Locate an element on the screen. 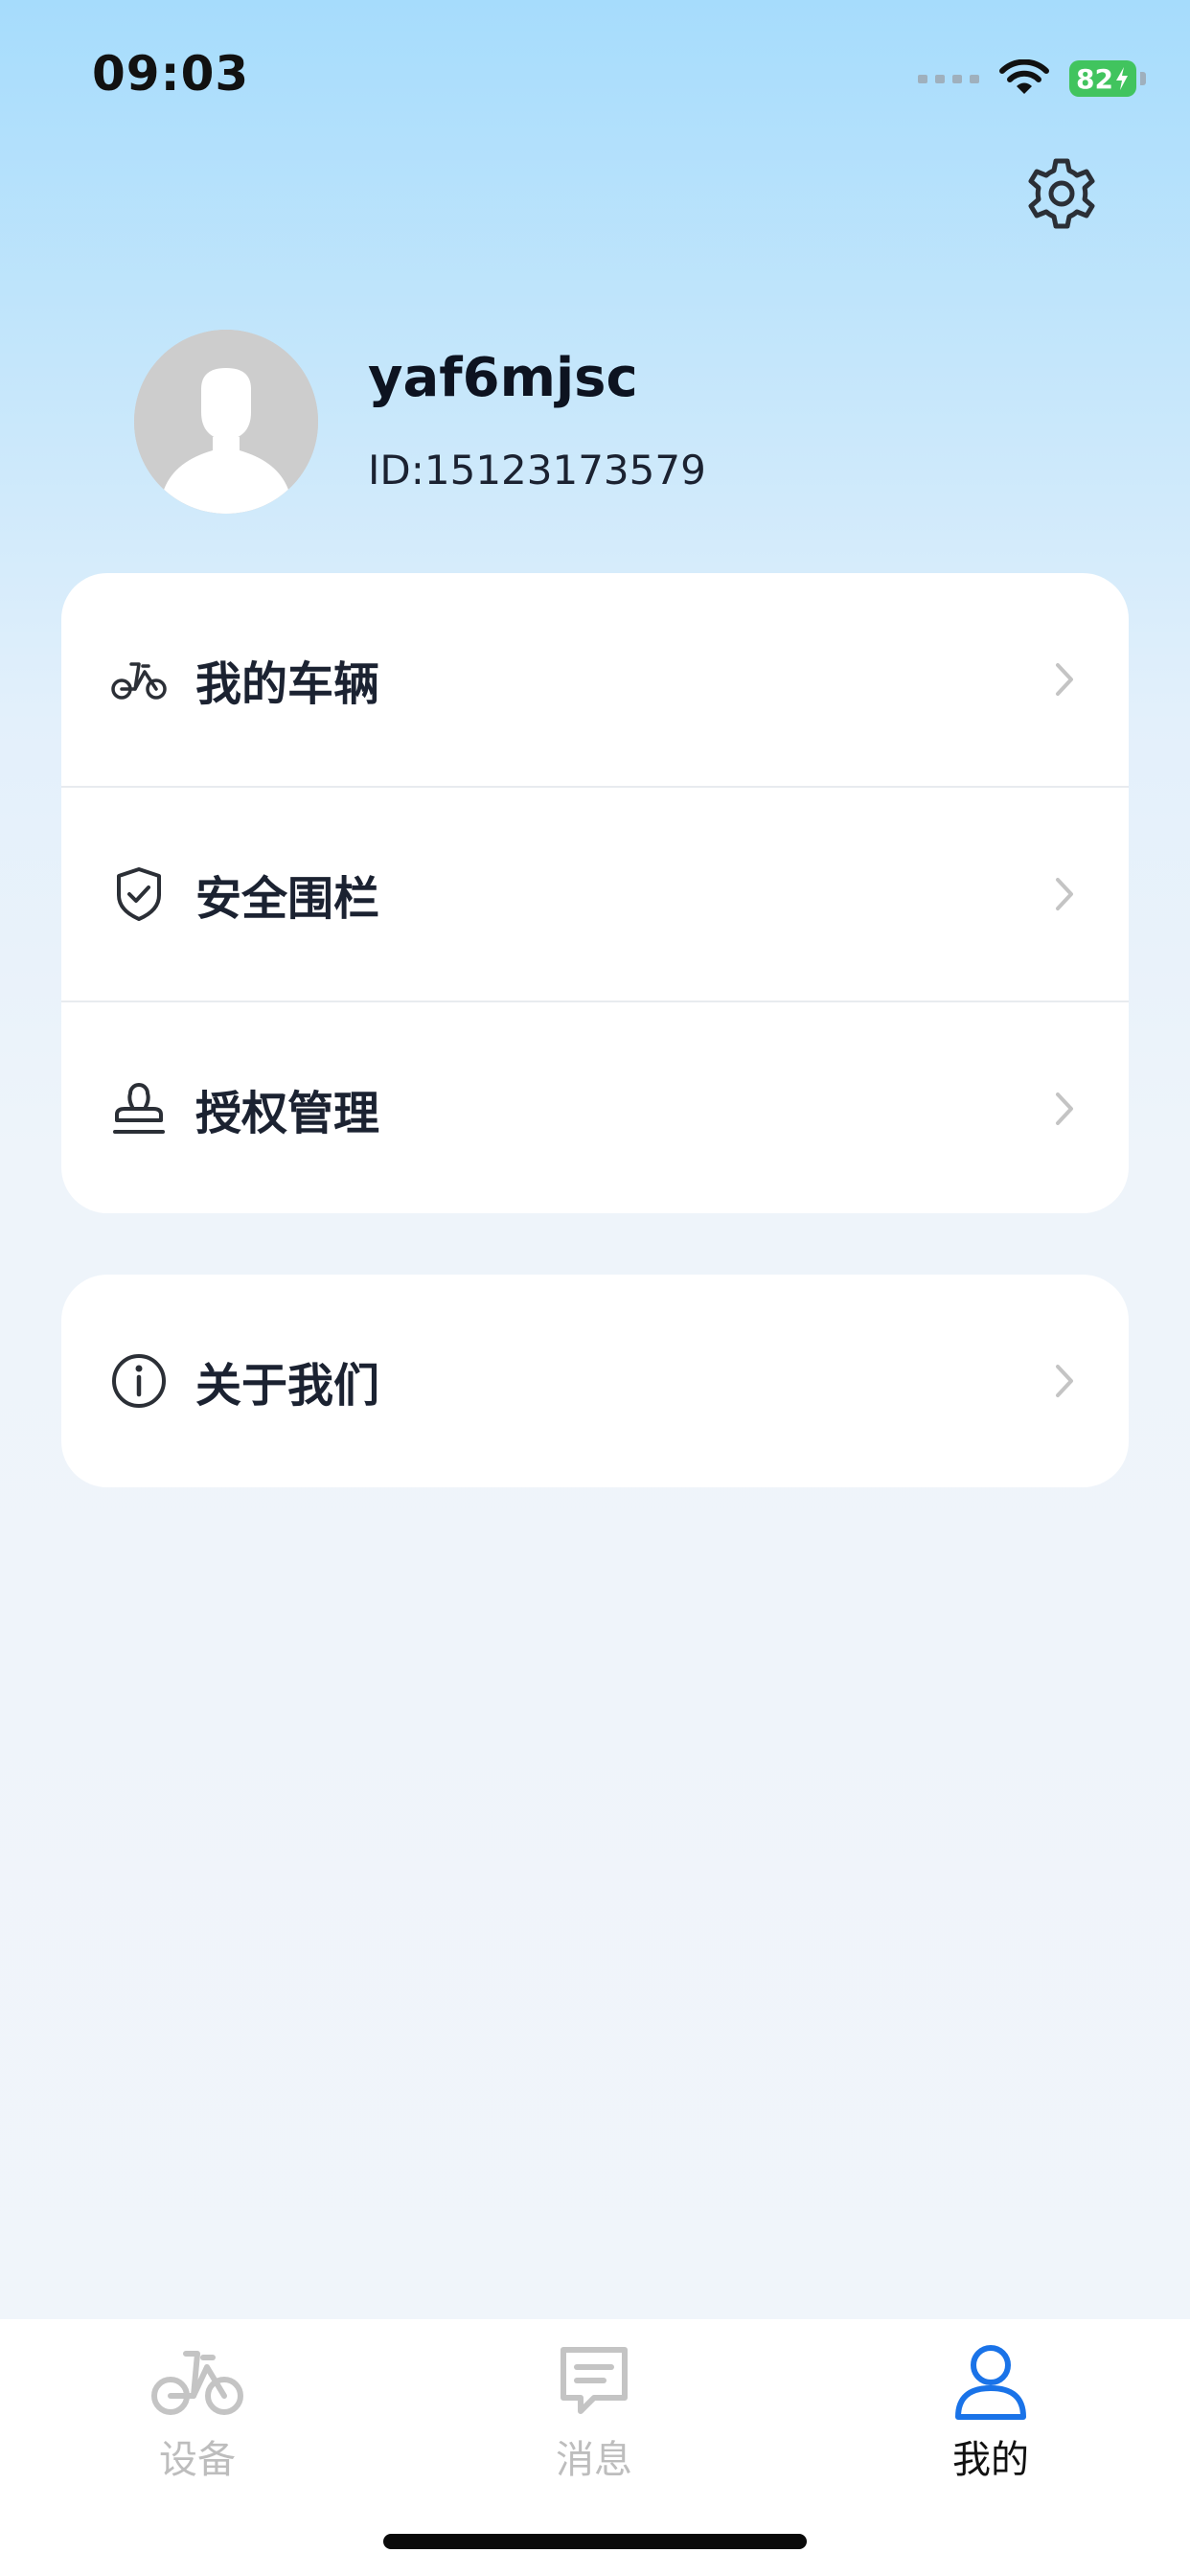 The width and height of the screenshot is (1190, 2576). info-icon is located at coordinates (139, 1381).